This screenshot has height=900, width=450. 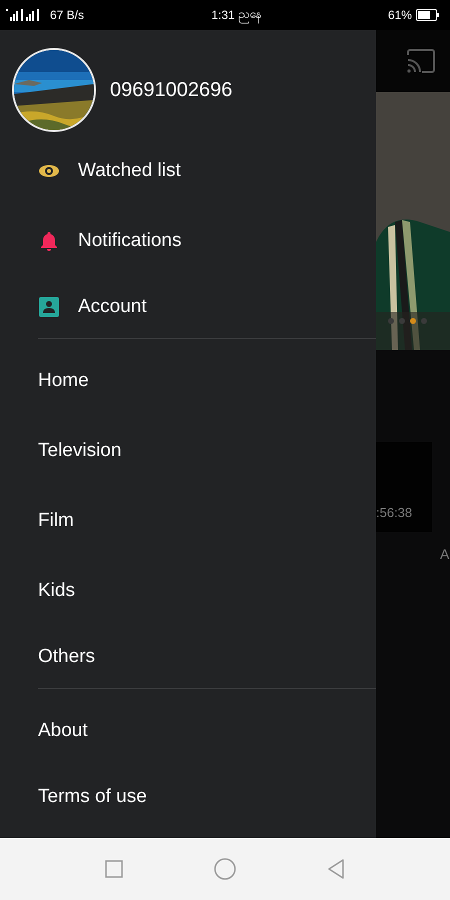 What do you see at coordinates (249, 15) in the screenshot?
I see `time-period: ညနေ` at bounding box center [249, 15].